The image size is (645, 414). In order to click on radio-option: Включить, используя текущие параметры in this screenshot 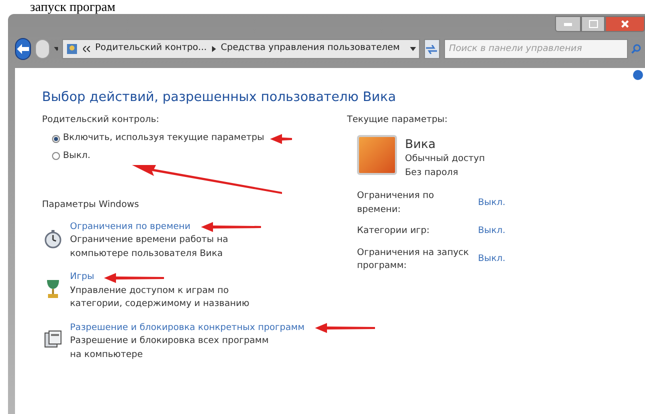, I will do `click(158, 139)`.